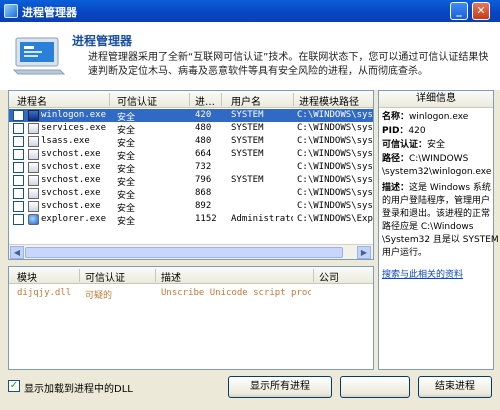  I want to click on horizontal-scrollbar: ◀ ▶, so click(191, 251).